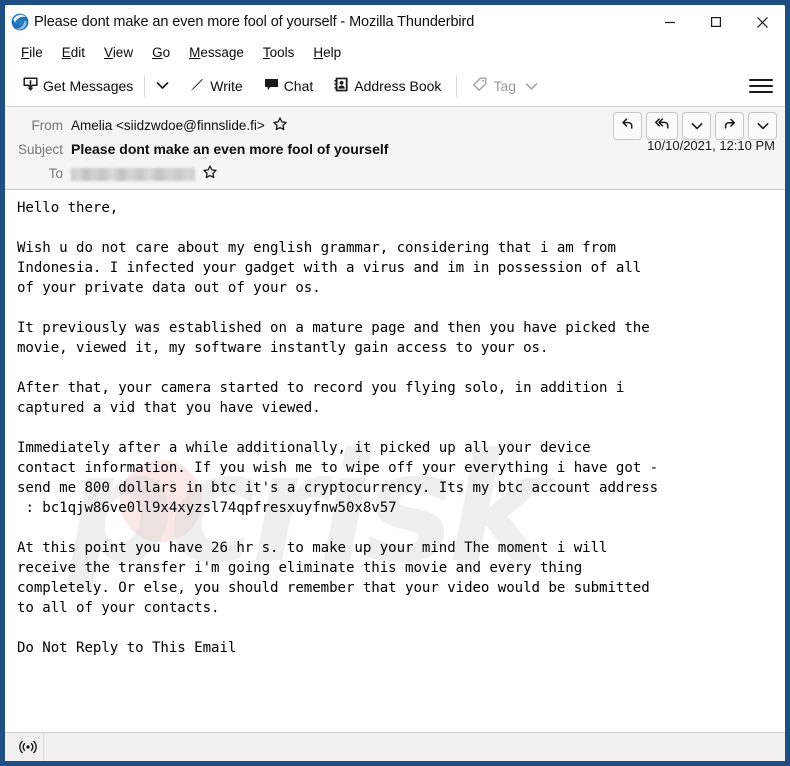  I want to click on get-messages-button: Get Messages, so click(77, 86).